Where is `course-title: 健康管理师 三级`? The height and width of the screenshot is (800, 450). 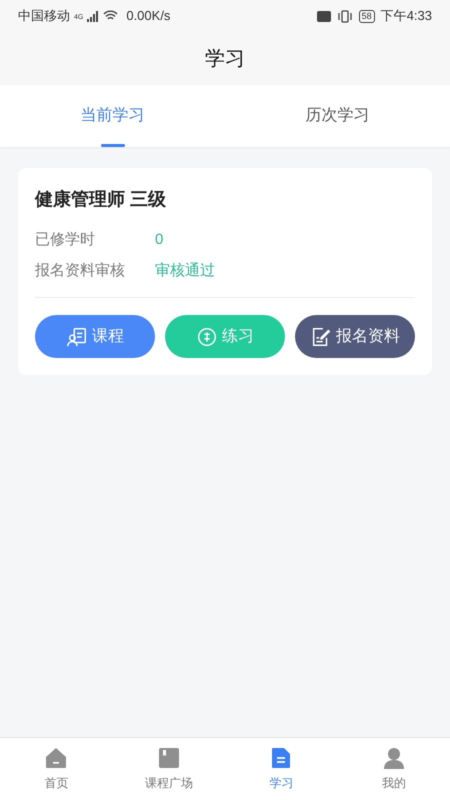 course-title: 健康管理师 三级 is located at coordinates (101, 199).